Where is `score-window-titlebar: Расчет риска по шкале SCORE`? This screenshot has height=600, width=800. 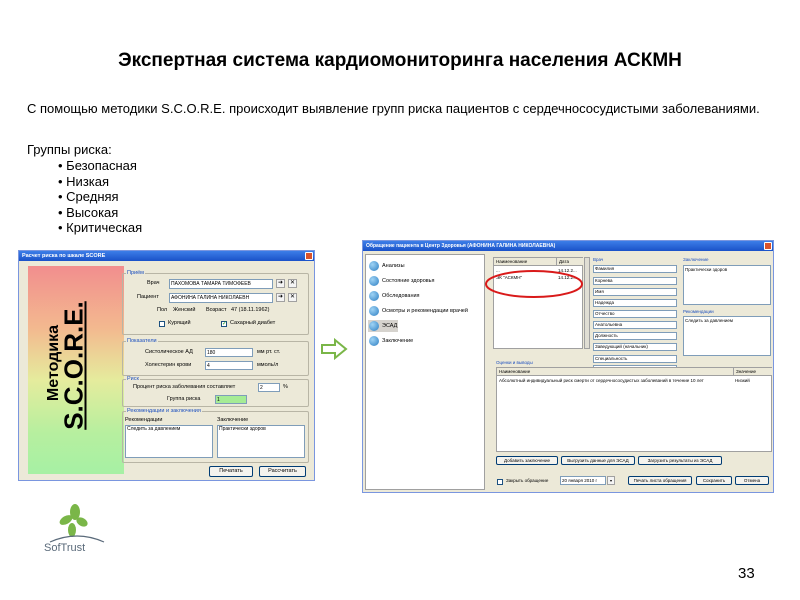 score-window-titlebar: Расчет риска по шкале SCORE is located at coordinates (166, 256).